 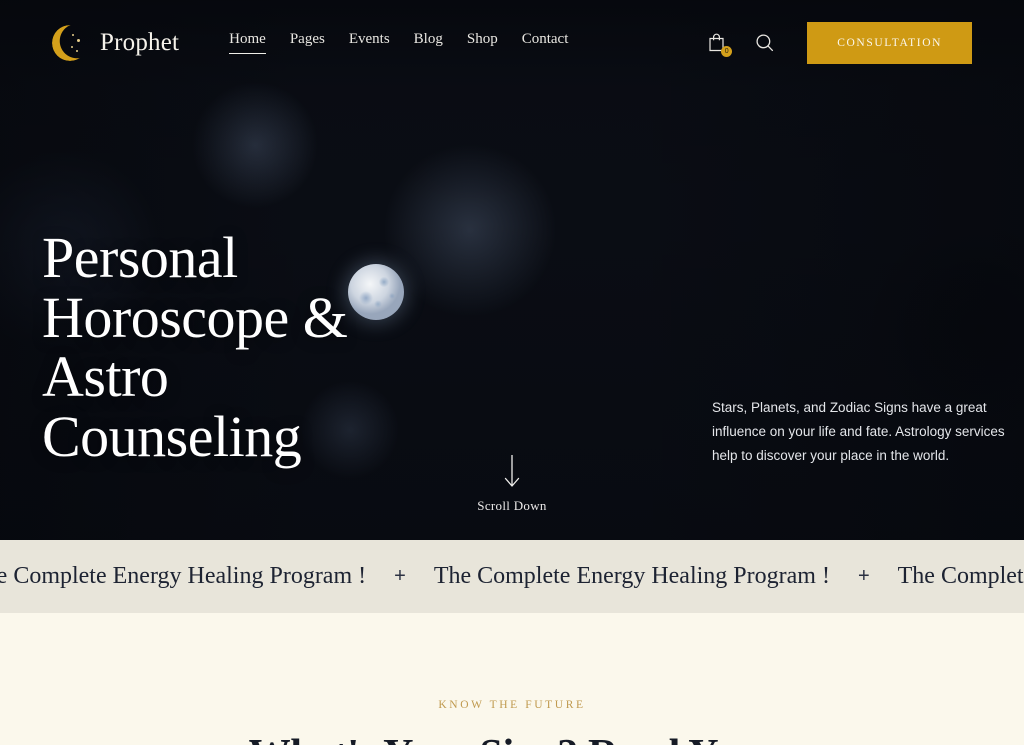 What do you see at coordinates (140, 42) in the screenshot?
I see `brand-name: Prophet` at bounding box center [140, 42].